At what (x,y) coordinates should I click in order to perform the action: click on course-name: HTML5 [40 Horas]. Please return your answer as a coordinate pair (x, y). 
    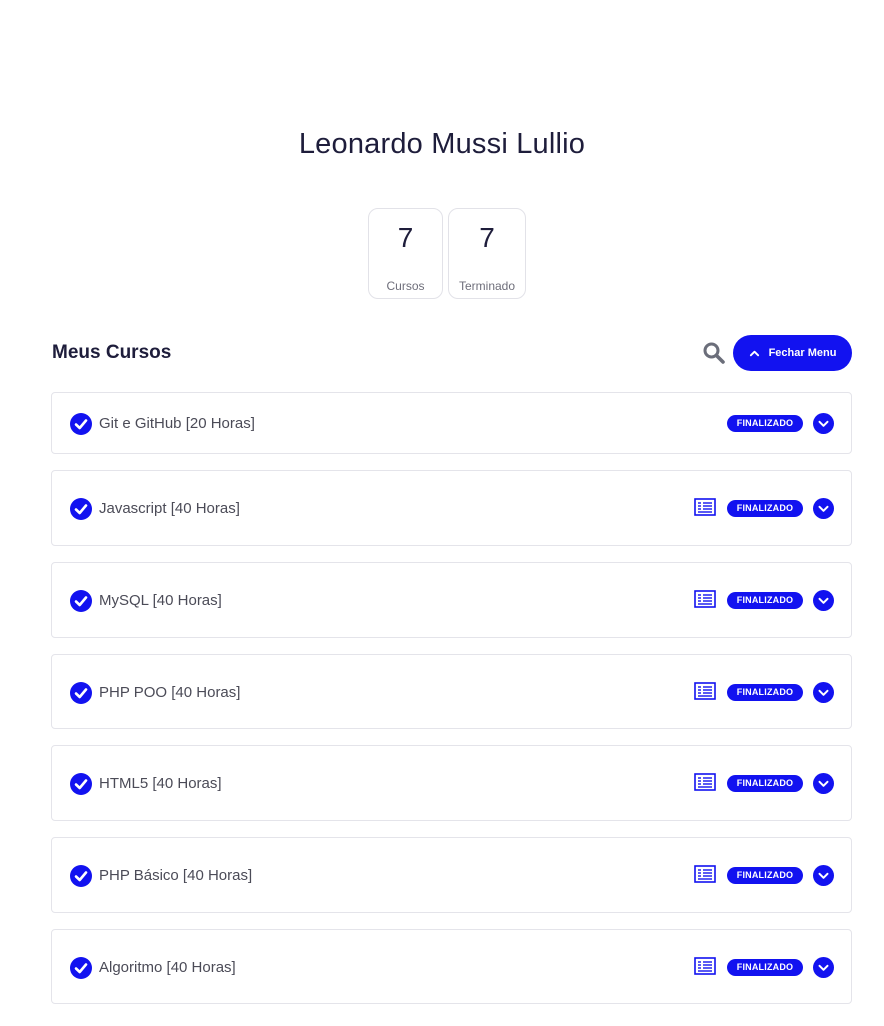
    Looking at the image, I should click on (160, 783).